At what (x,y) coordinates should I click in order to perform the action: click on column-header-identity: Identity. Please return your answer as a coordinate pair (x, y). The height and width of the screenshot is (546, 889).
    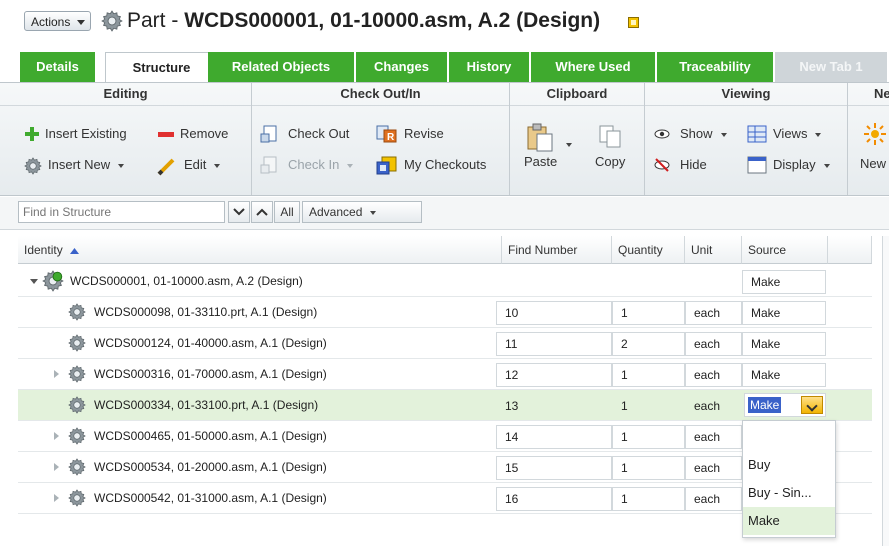
    Looking at the image, I should click on (260, 250).